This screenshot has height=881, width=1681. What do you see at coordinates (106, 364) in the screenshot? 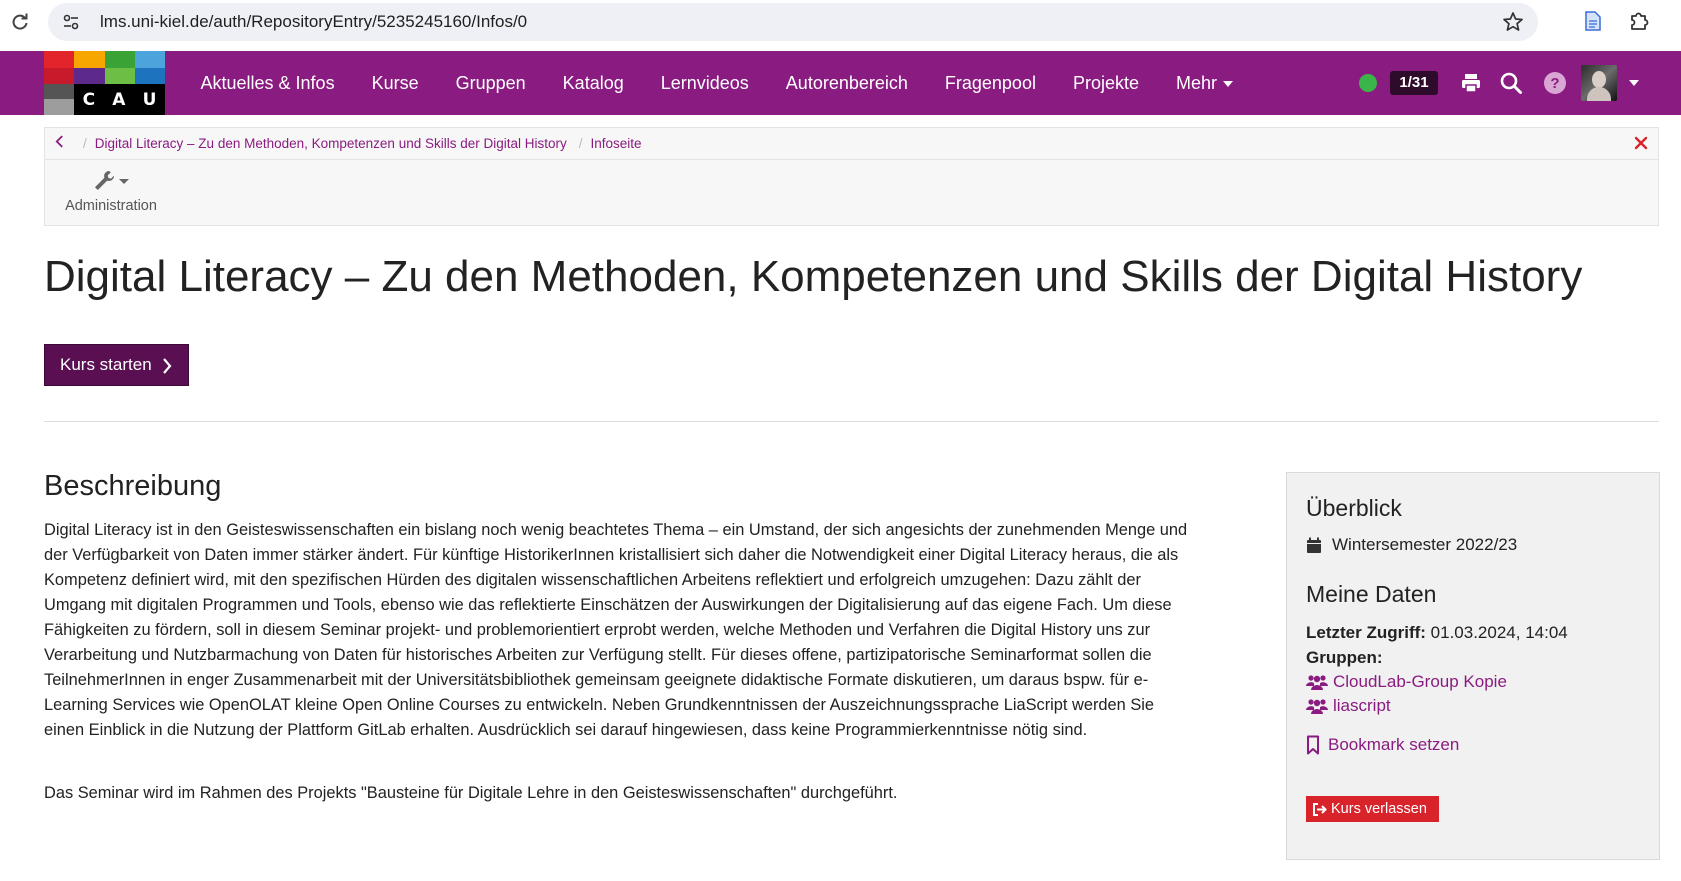
I see `start-course-label: Kurs starten` at bounding box center [106, 364].